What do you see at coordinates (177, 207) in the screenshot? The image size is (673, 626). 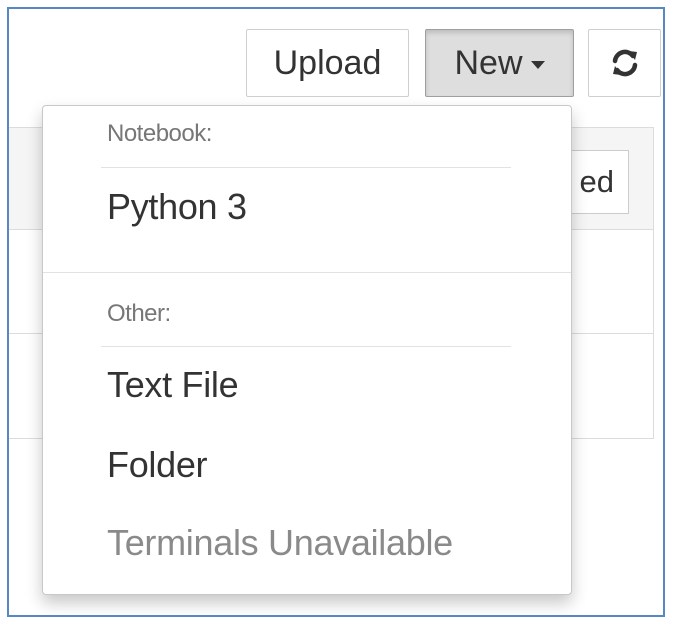 I see `menu-item-python-3: Python 3` at bounding box center [177, 207].